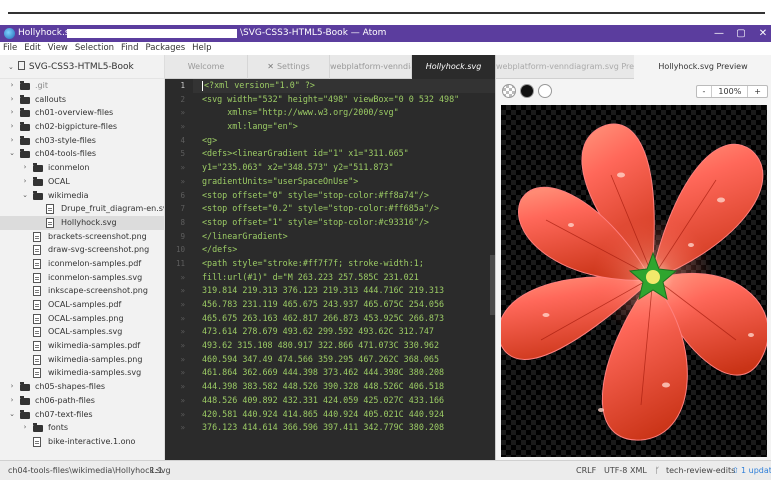 The height and width of the screenshot is (480, 771). I want to click on tree-folder-item: › ch01-overview-files, so click(82, 113).